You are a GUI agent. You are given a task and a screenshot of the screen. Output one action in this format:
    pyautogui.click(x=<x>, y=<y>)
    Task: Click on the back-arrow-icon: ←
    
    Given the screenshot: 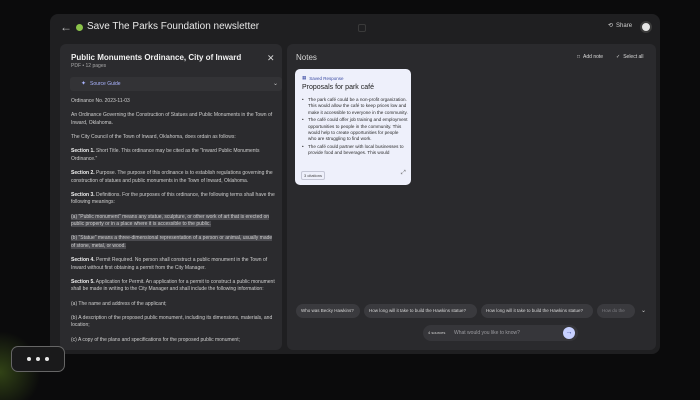 What is the action you would take?
    pyautogui.click(x=67, y=27)
    